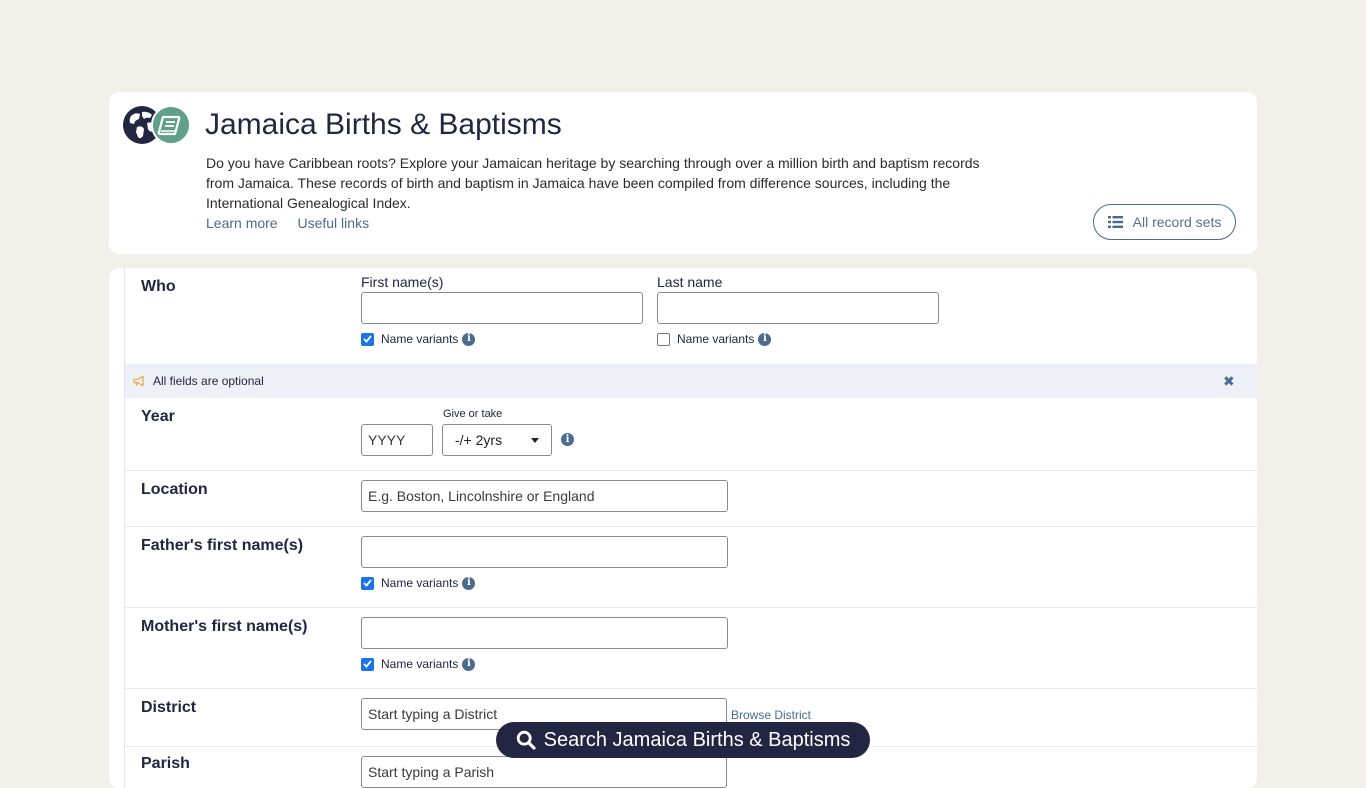  I want to click on mother-name-variants-label: Name variants, so click(420, 664).